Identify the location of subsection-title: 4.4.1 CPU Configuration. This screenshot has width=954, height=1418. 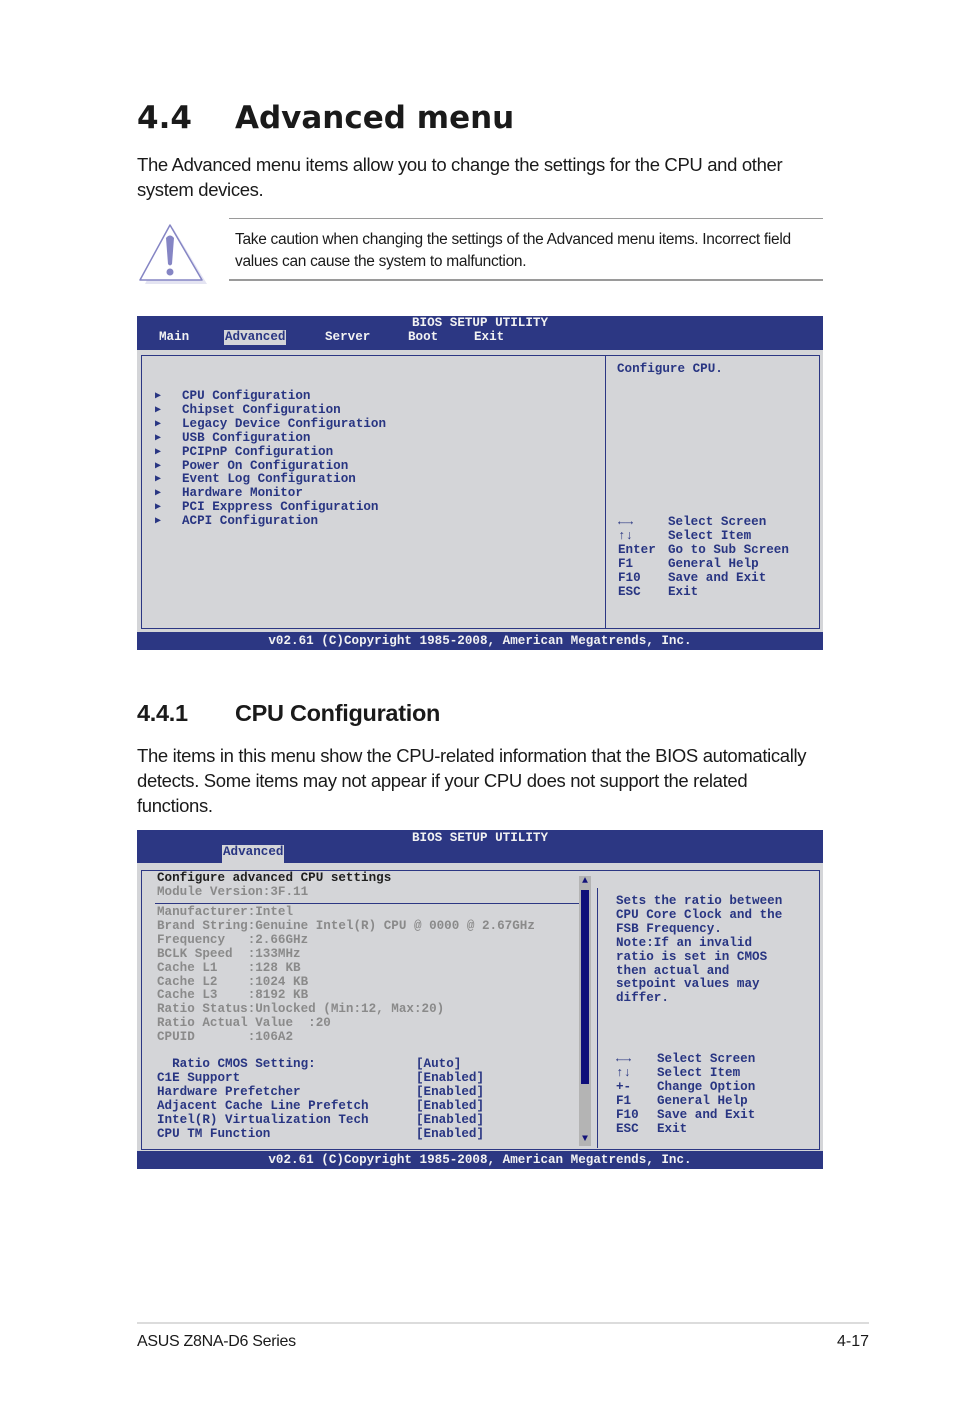
(288, 713).